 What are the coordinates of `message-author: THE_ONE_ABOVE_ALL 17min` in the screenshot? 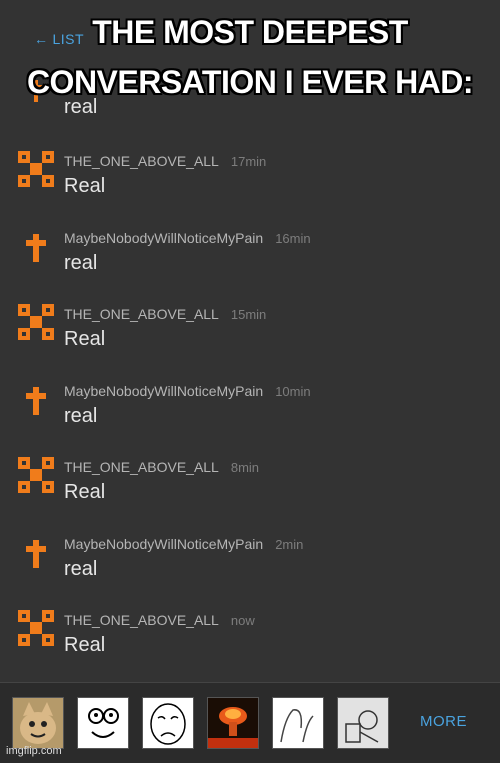 It's located at (165, 161).